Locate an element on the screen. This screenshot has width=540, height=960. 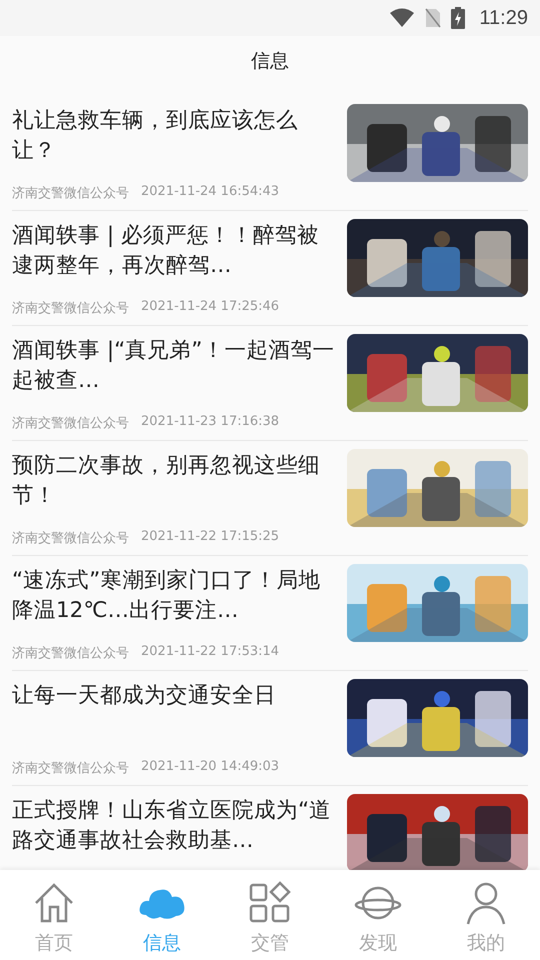
wifi-icon is located at coordinates (402, 18).